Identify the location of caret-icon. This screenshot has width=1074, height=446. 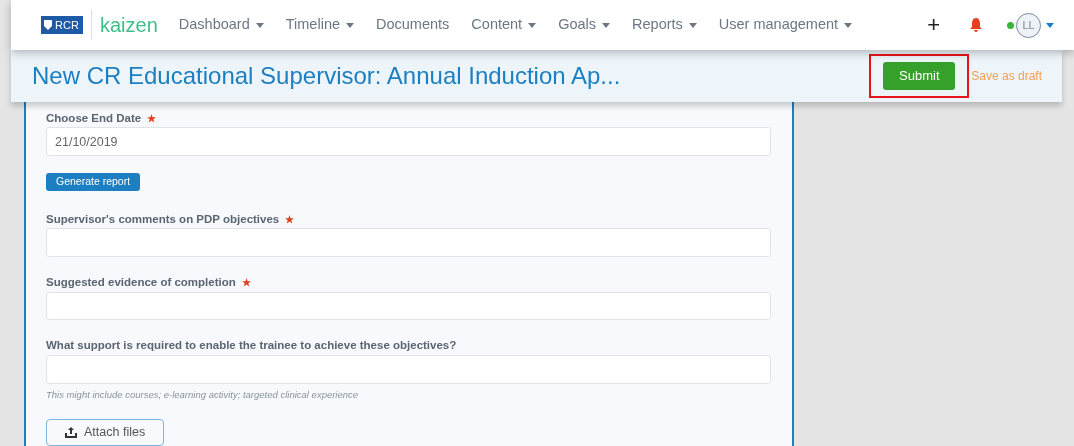
(1050, 25).